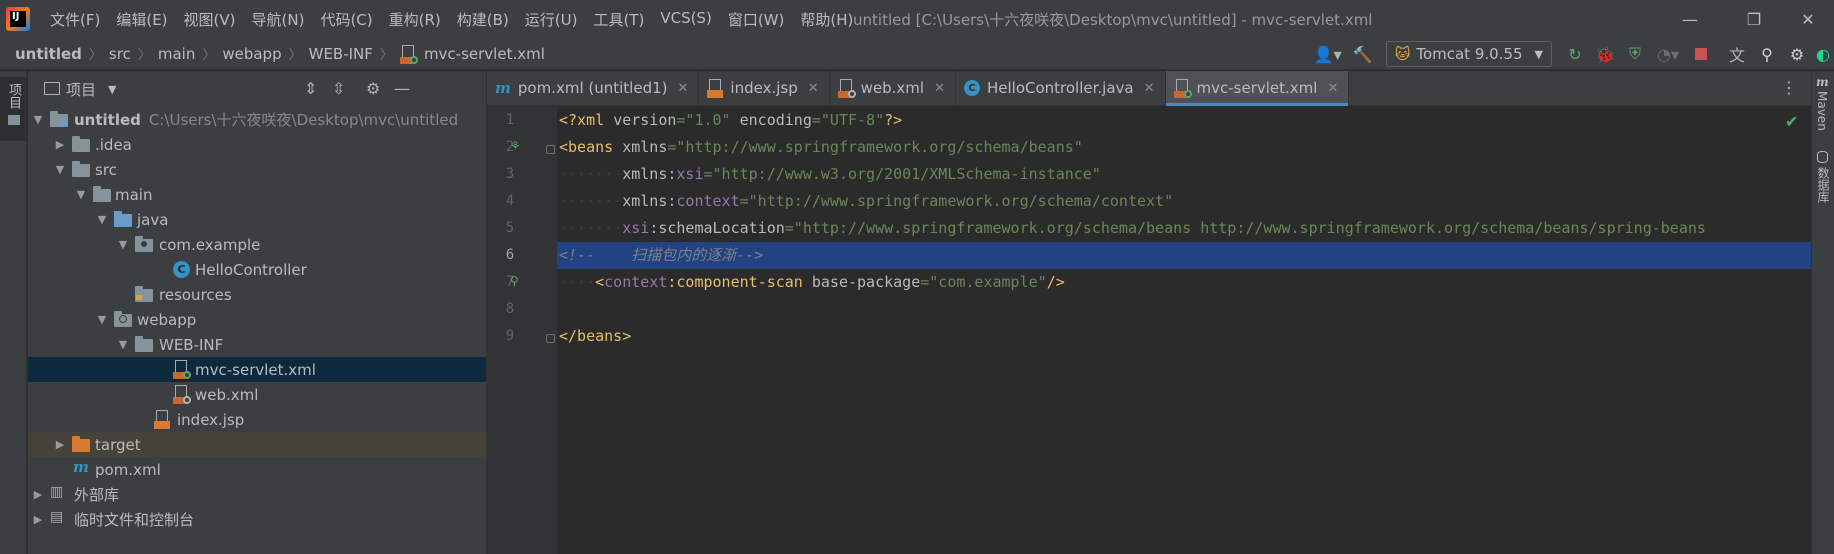  I want to click on tab-web-xml: web.xml ✕, so click(893, 88).